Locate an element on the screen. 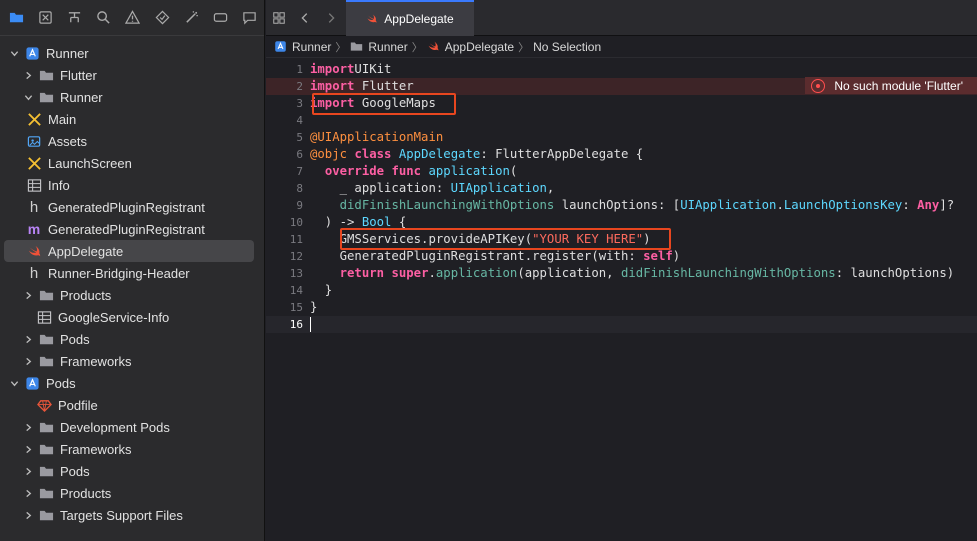 The width and height of the screenshot is (977, 541). tree-item-label: Runner is located at coordinates (67, 53).